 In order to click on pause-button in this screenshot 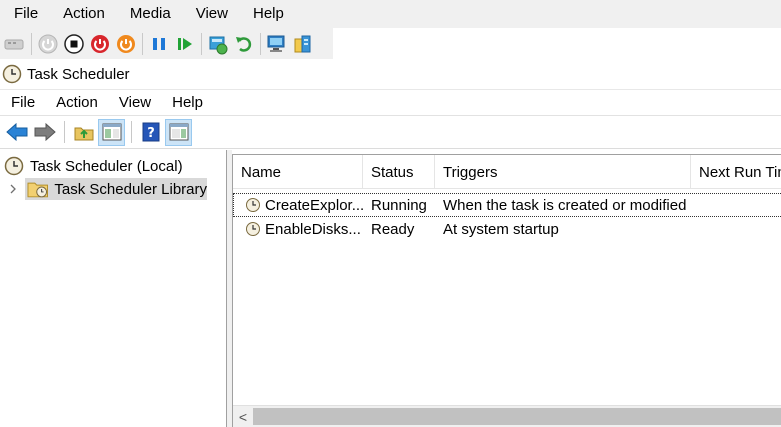, I will do `click(159, 44)`.